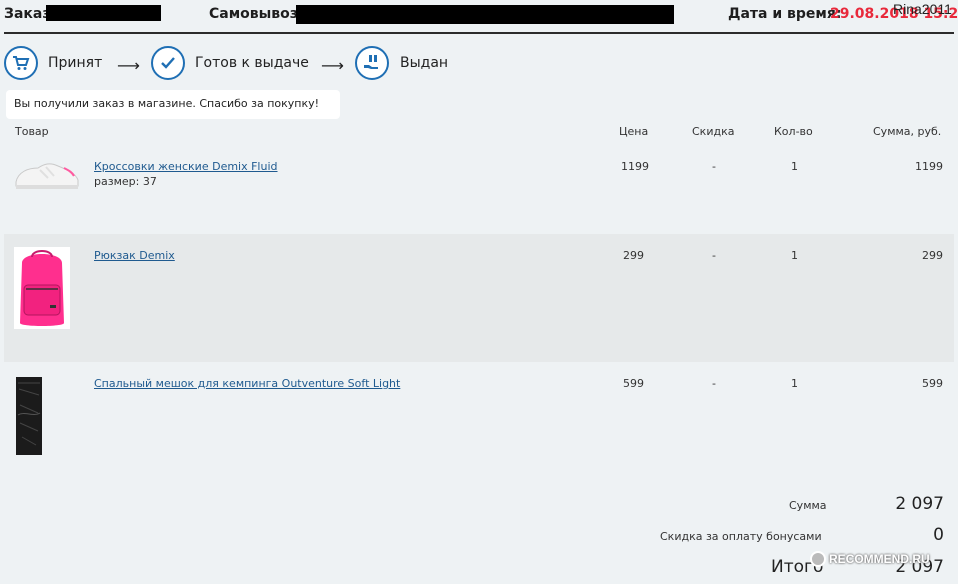 The height and width of the screenshot is (584, 958). What do you see at coordinates (47, 177) in the screenshot?
I see `sneaker-image` at bounding box center [47, 177].